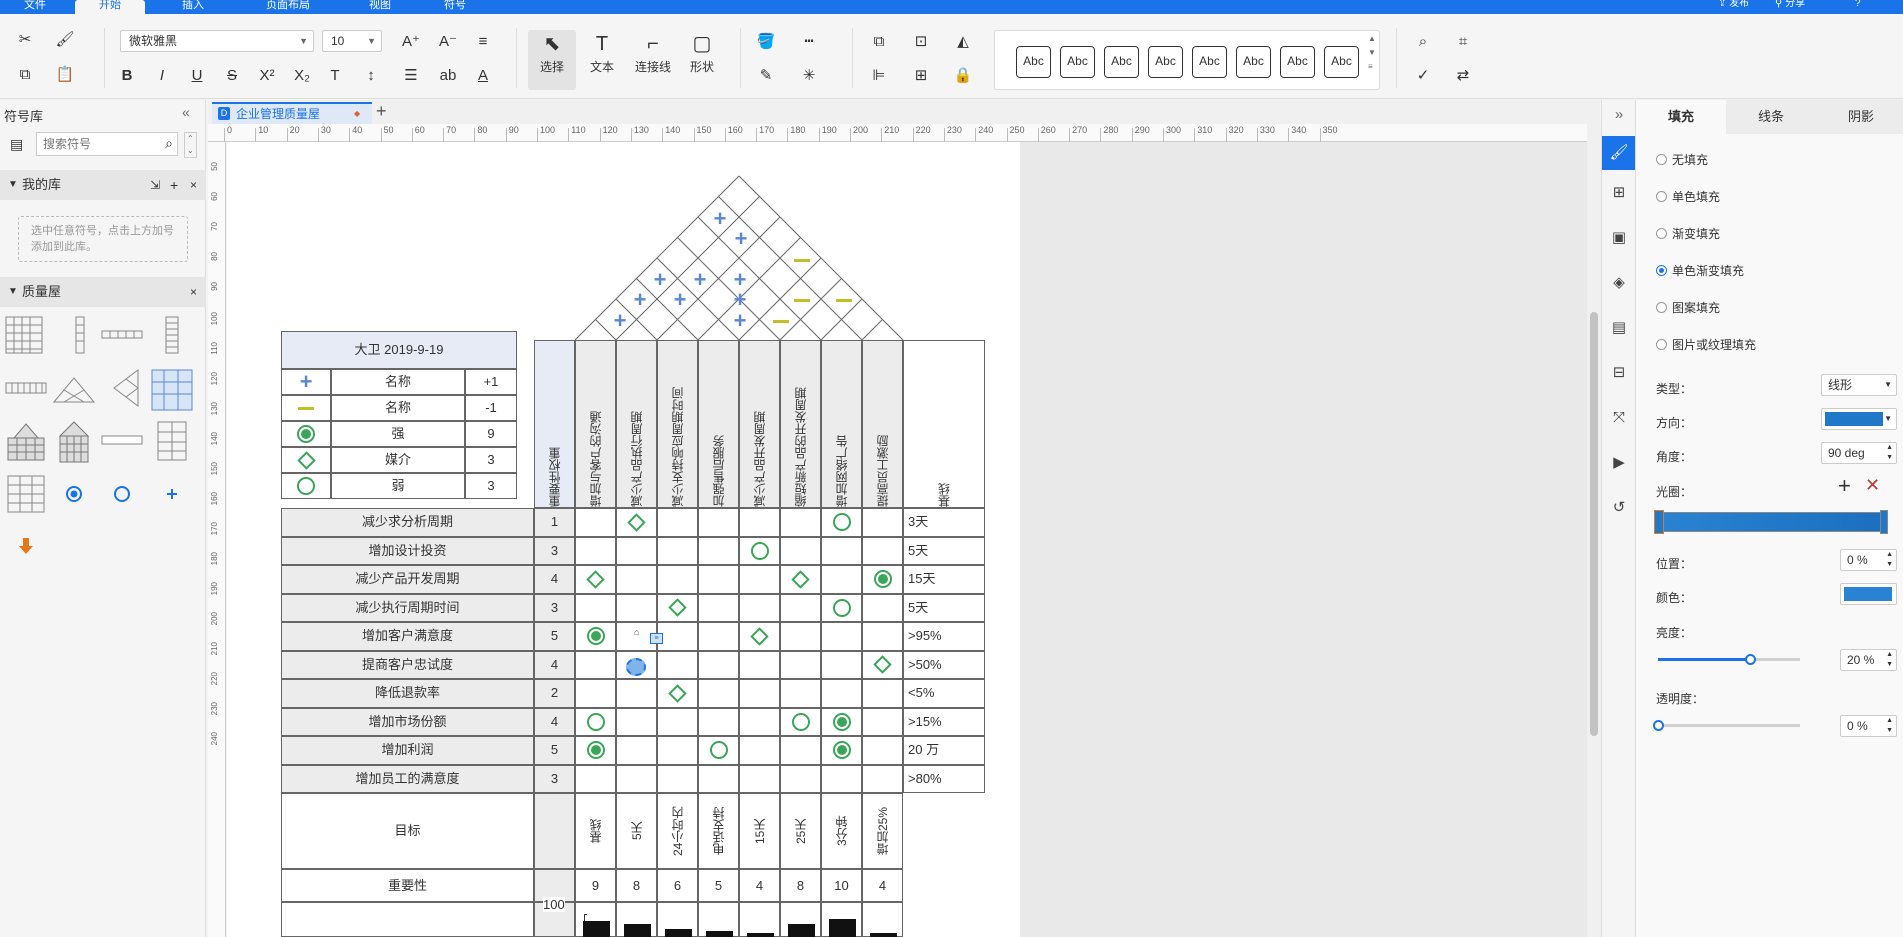  Describe the element at coordinates (1868, 726) in the screenshot. I see `transparency-input: 0 % ▲ ▼` at that location.